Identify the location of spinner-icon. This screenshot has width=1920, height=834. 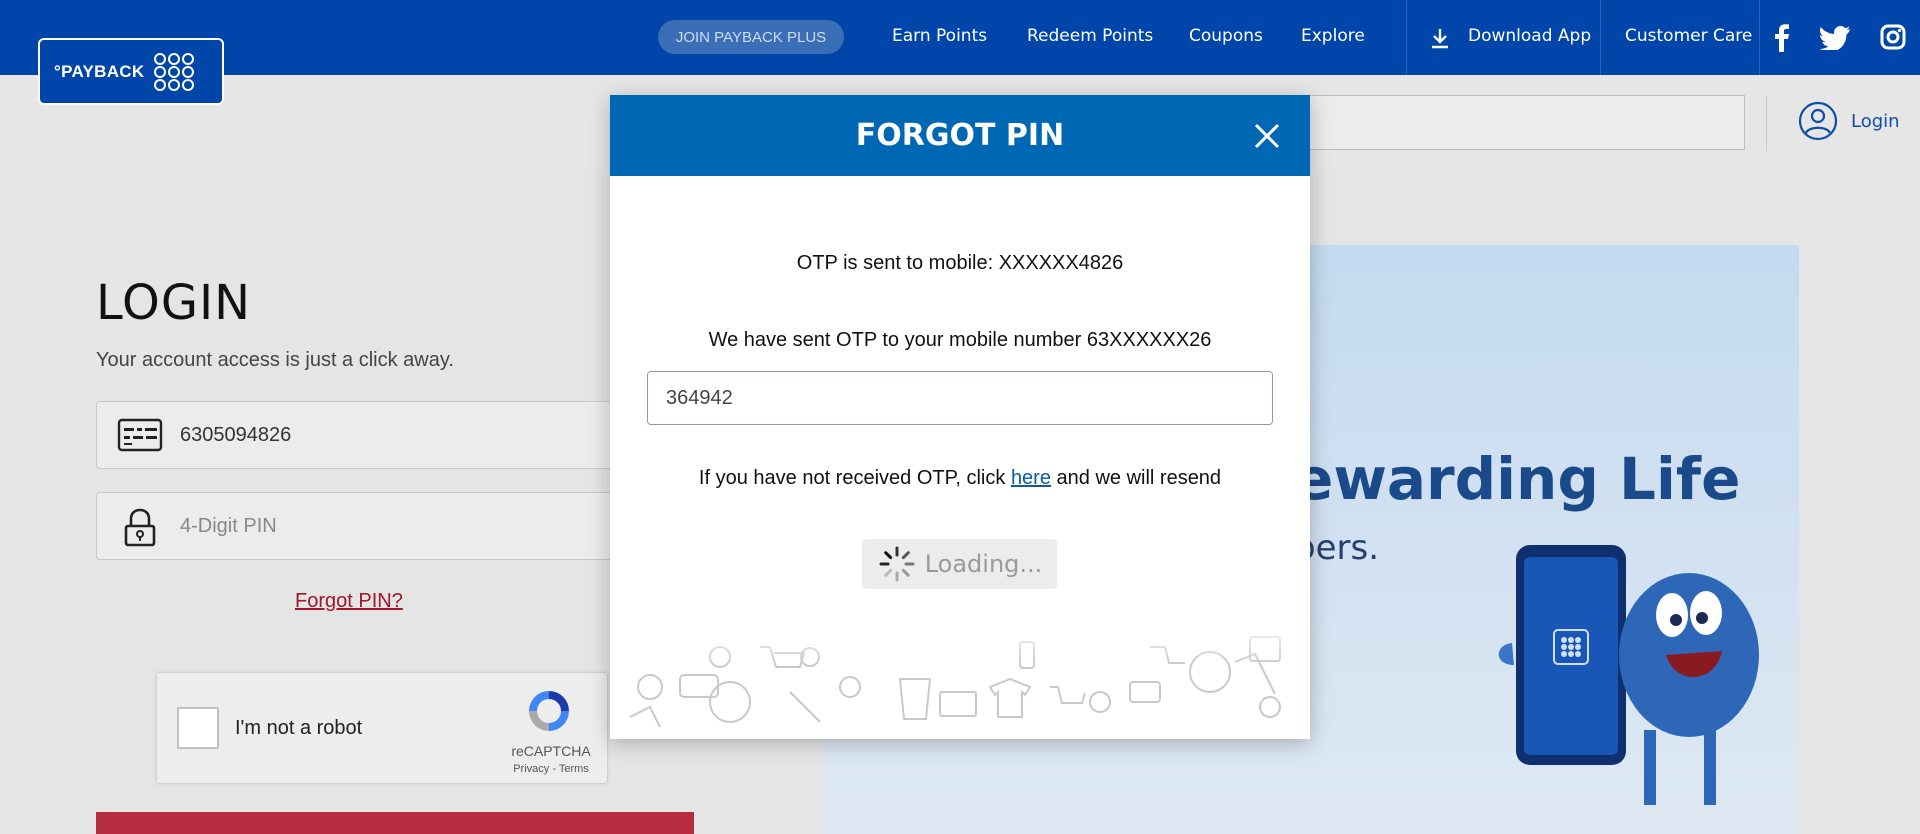
(897, 564).